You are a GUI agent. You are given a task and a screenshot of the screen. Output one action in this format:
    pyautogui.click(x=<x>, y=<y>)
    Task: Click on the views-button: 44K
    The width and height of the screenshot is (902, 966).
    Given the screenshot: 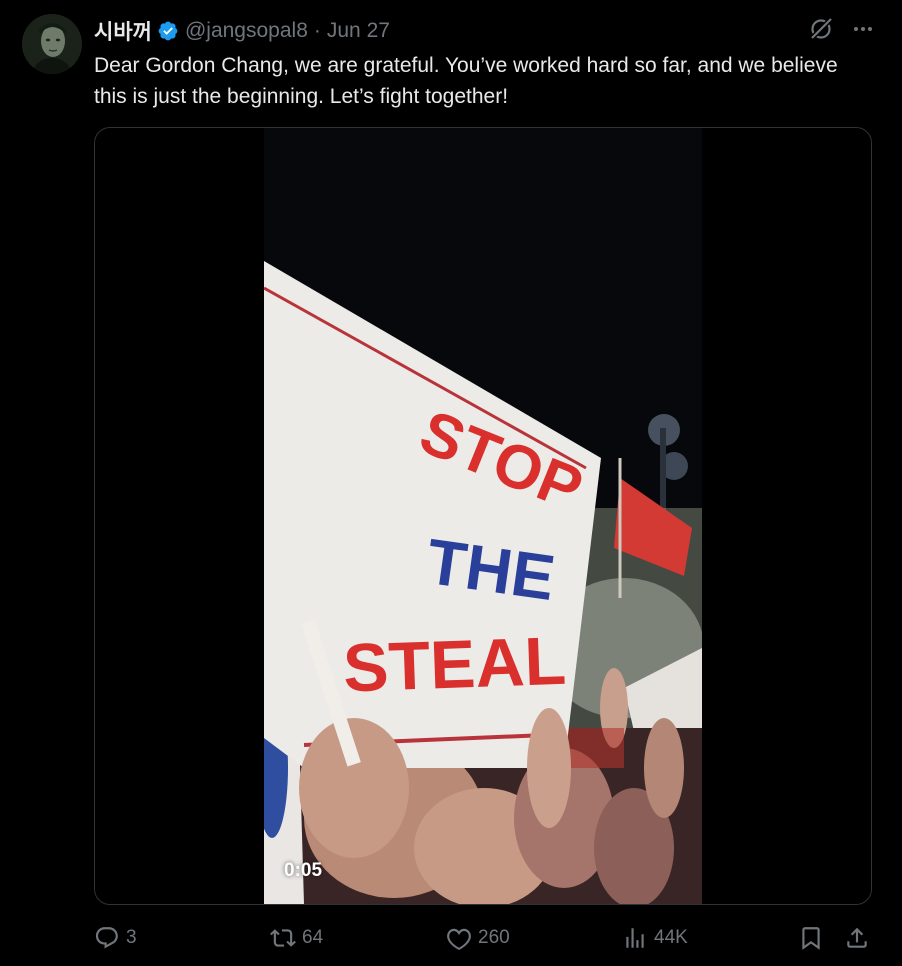 What is the action you would take?
    pyautogui.click(x=655, y=938)
    